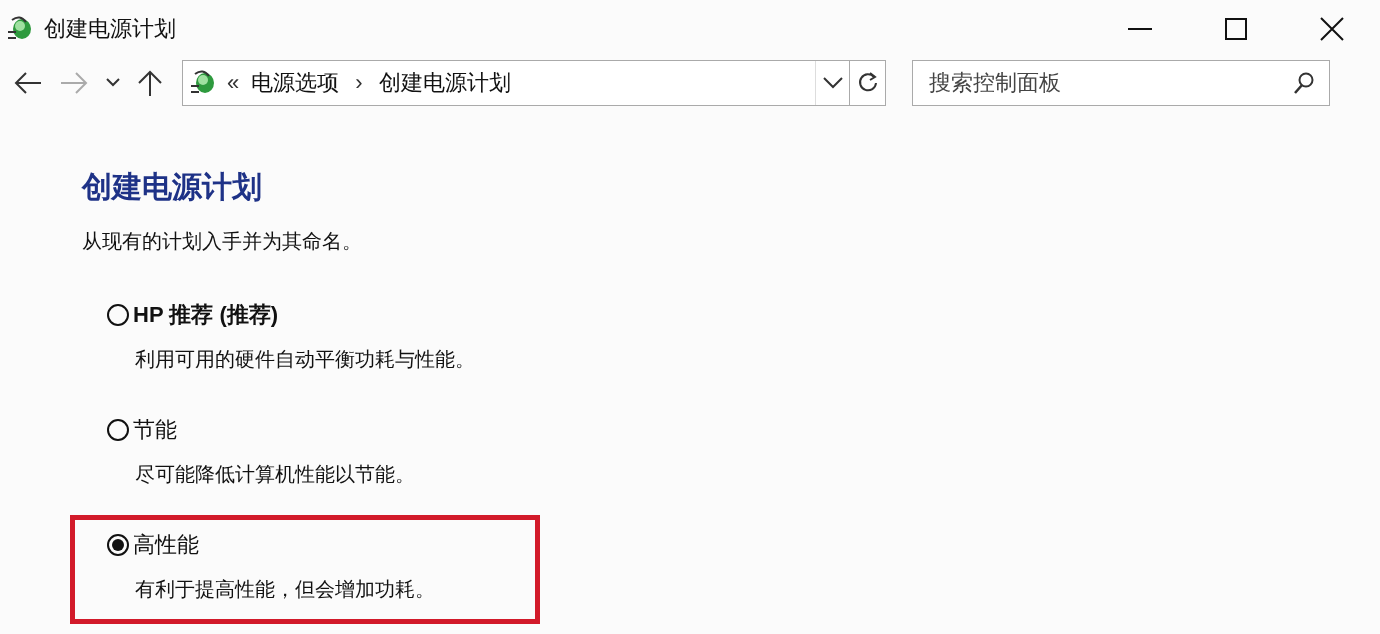 The height and width of the screenshot is (634, 1380). I want to click on plan-label: 高性能, so click(166, 545).